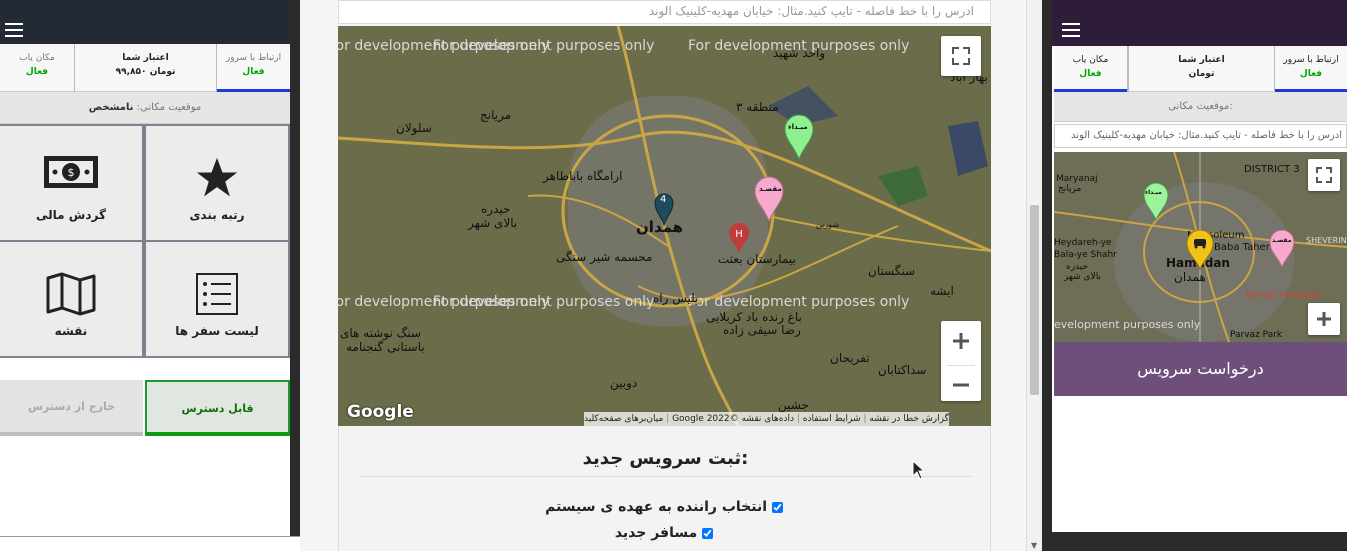 The height and width of the screenshot is (551, 1347). What do you see at coordinates (1201, 60) in the screenshot?
I see `tab-credit-title: اعتبار شما` at bounding box center [1201, 60].